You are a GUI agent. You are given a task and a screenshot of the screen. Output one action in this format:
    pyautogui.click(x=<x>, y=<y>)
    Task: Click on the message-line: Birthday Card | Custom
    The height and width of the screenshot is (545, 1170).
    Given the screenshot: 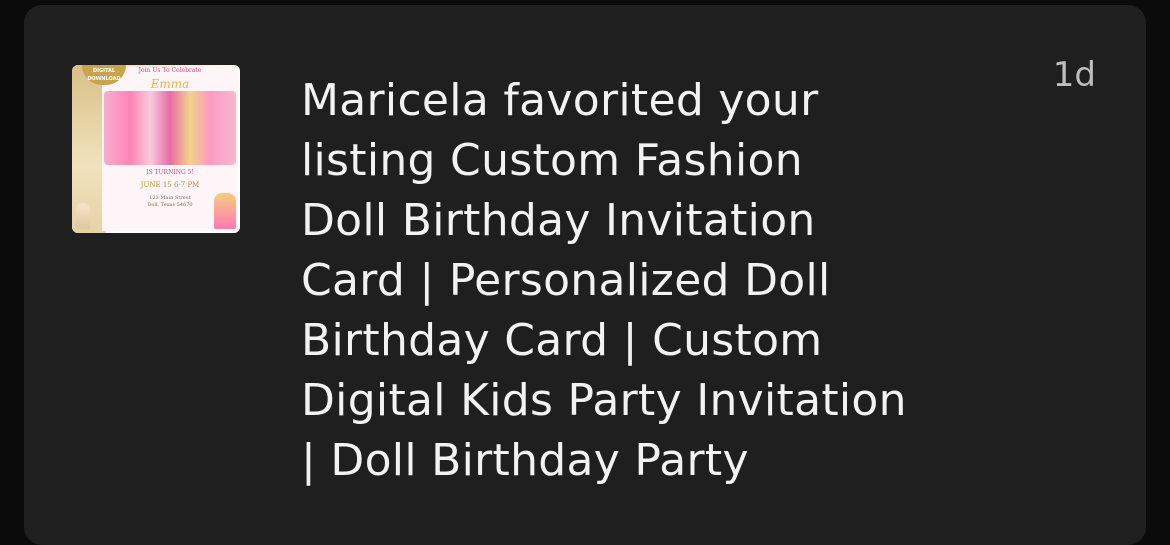 What is the action you would take?
    pyautogui.click(x=562, y=340)
    